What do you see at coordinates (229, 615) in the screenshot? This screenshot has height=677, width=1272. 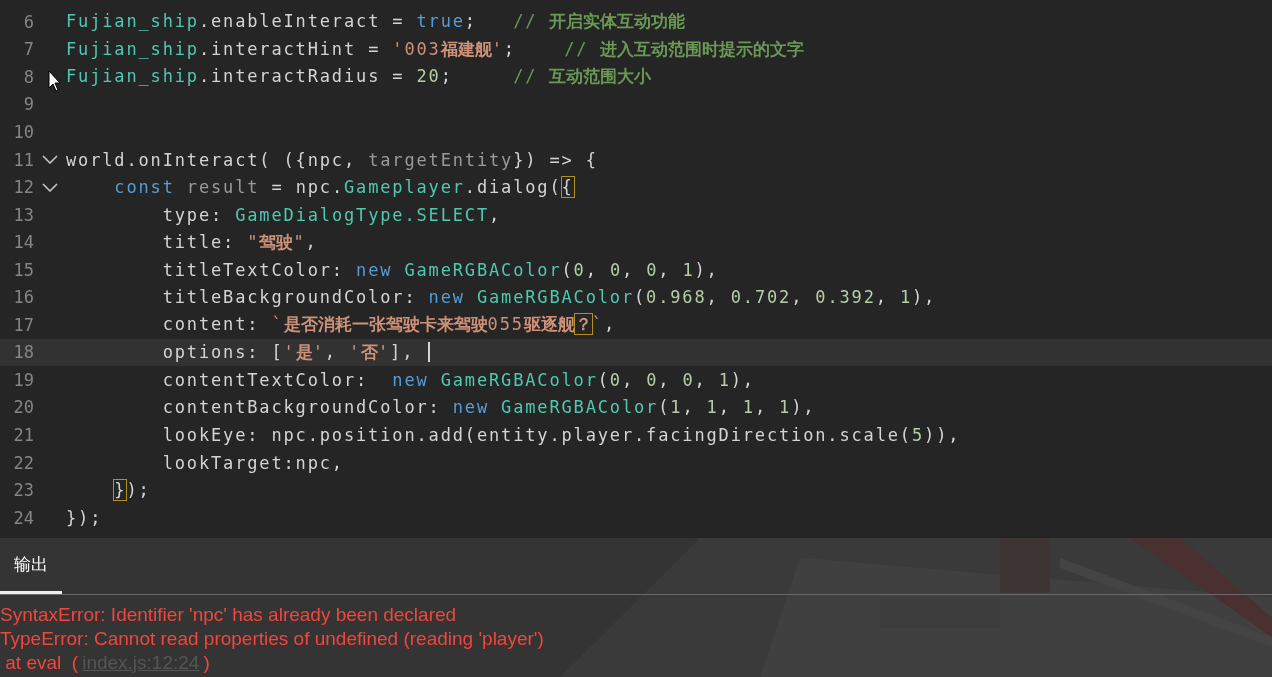 I see `error-message: SyntaxError: Identifier 'npc' has already been declared` at bounding box center [229, 615].